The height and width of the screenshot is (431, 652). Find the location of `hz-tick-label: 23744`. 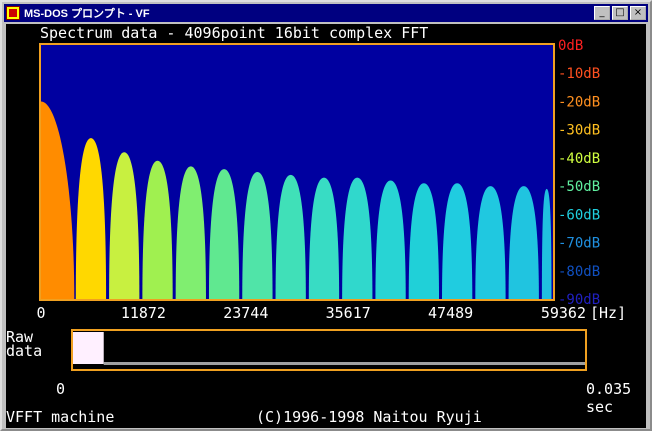

hz-tick-label: 23744 is located at coordinates (245, 313).